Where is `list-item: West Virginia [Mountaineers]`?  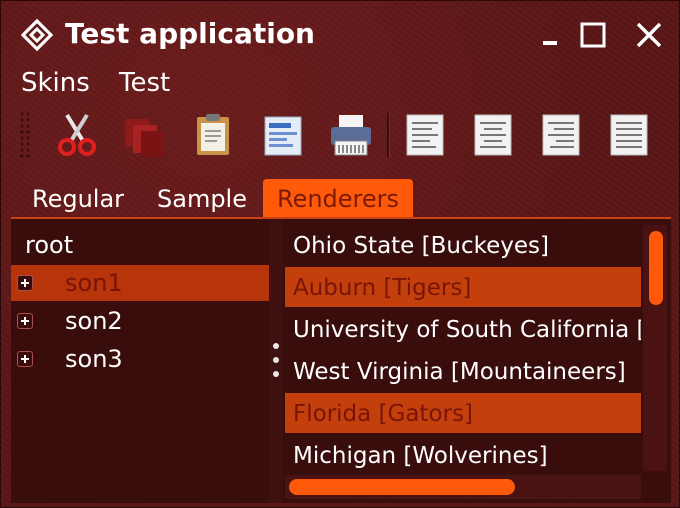
list-item: West Virginia [Mountaineers] is located at coordinates (463, 371).